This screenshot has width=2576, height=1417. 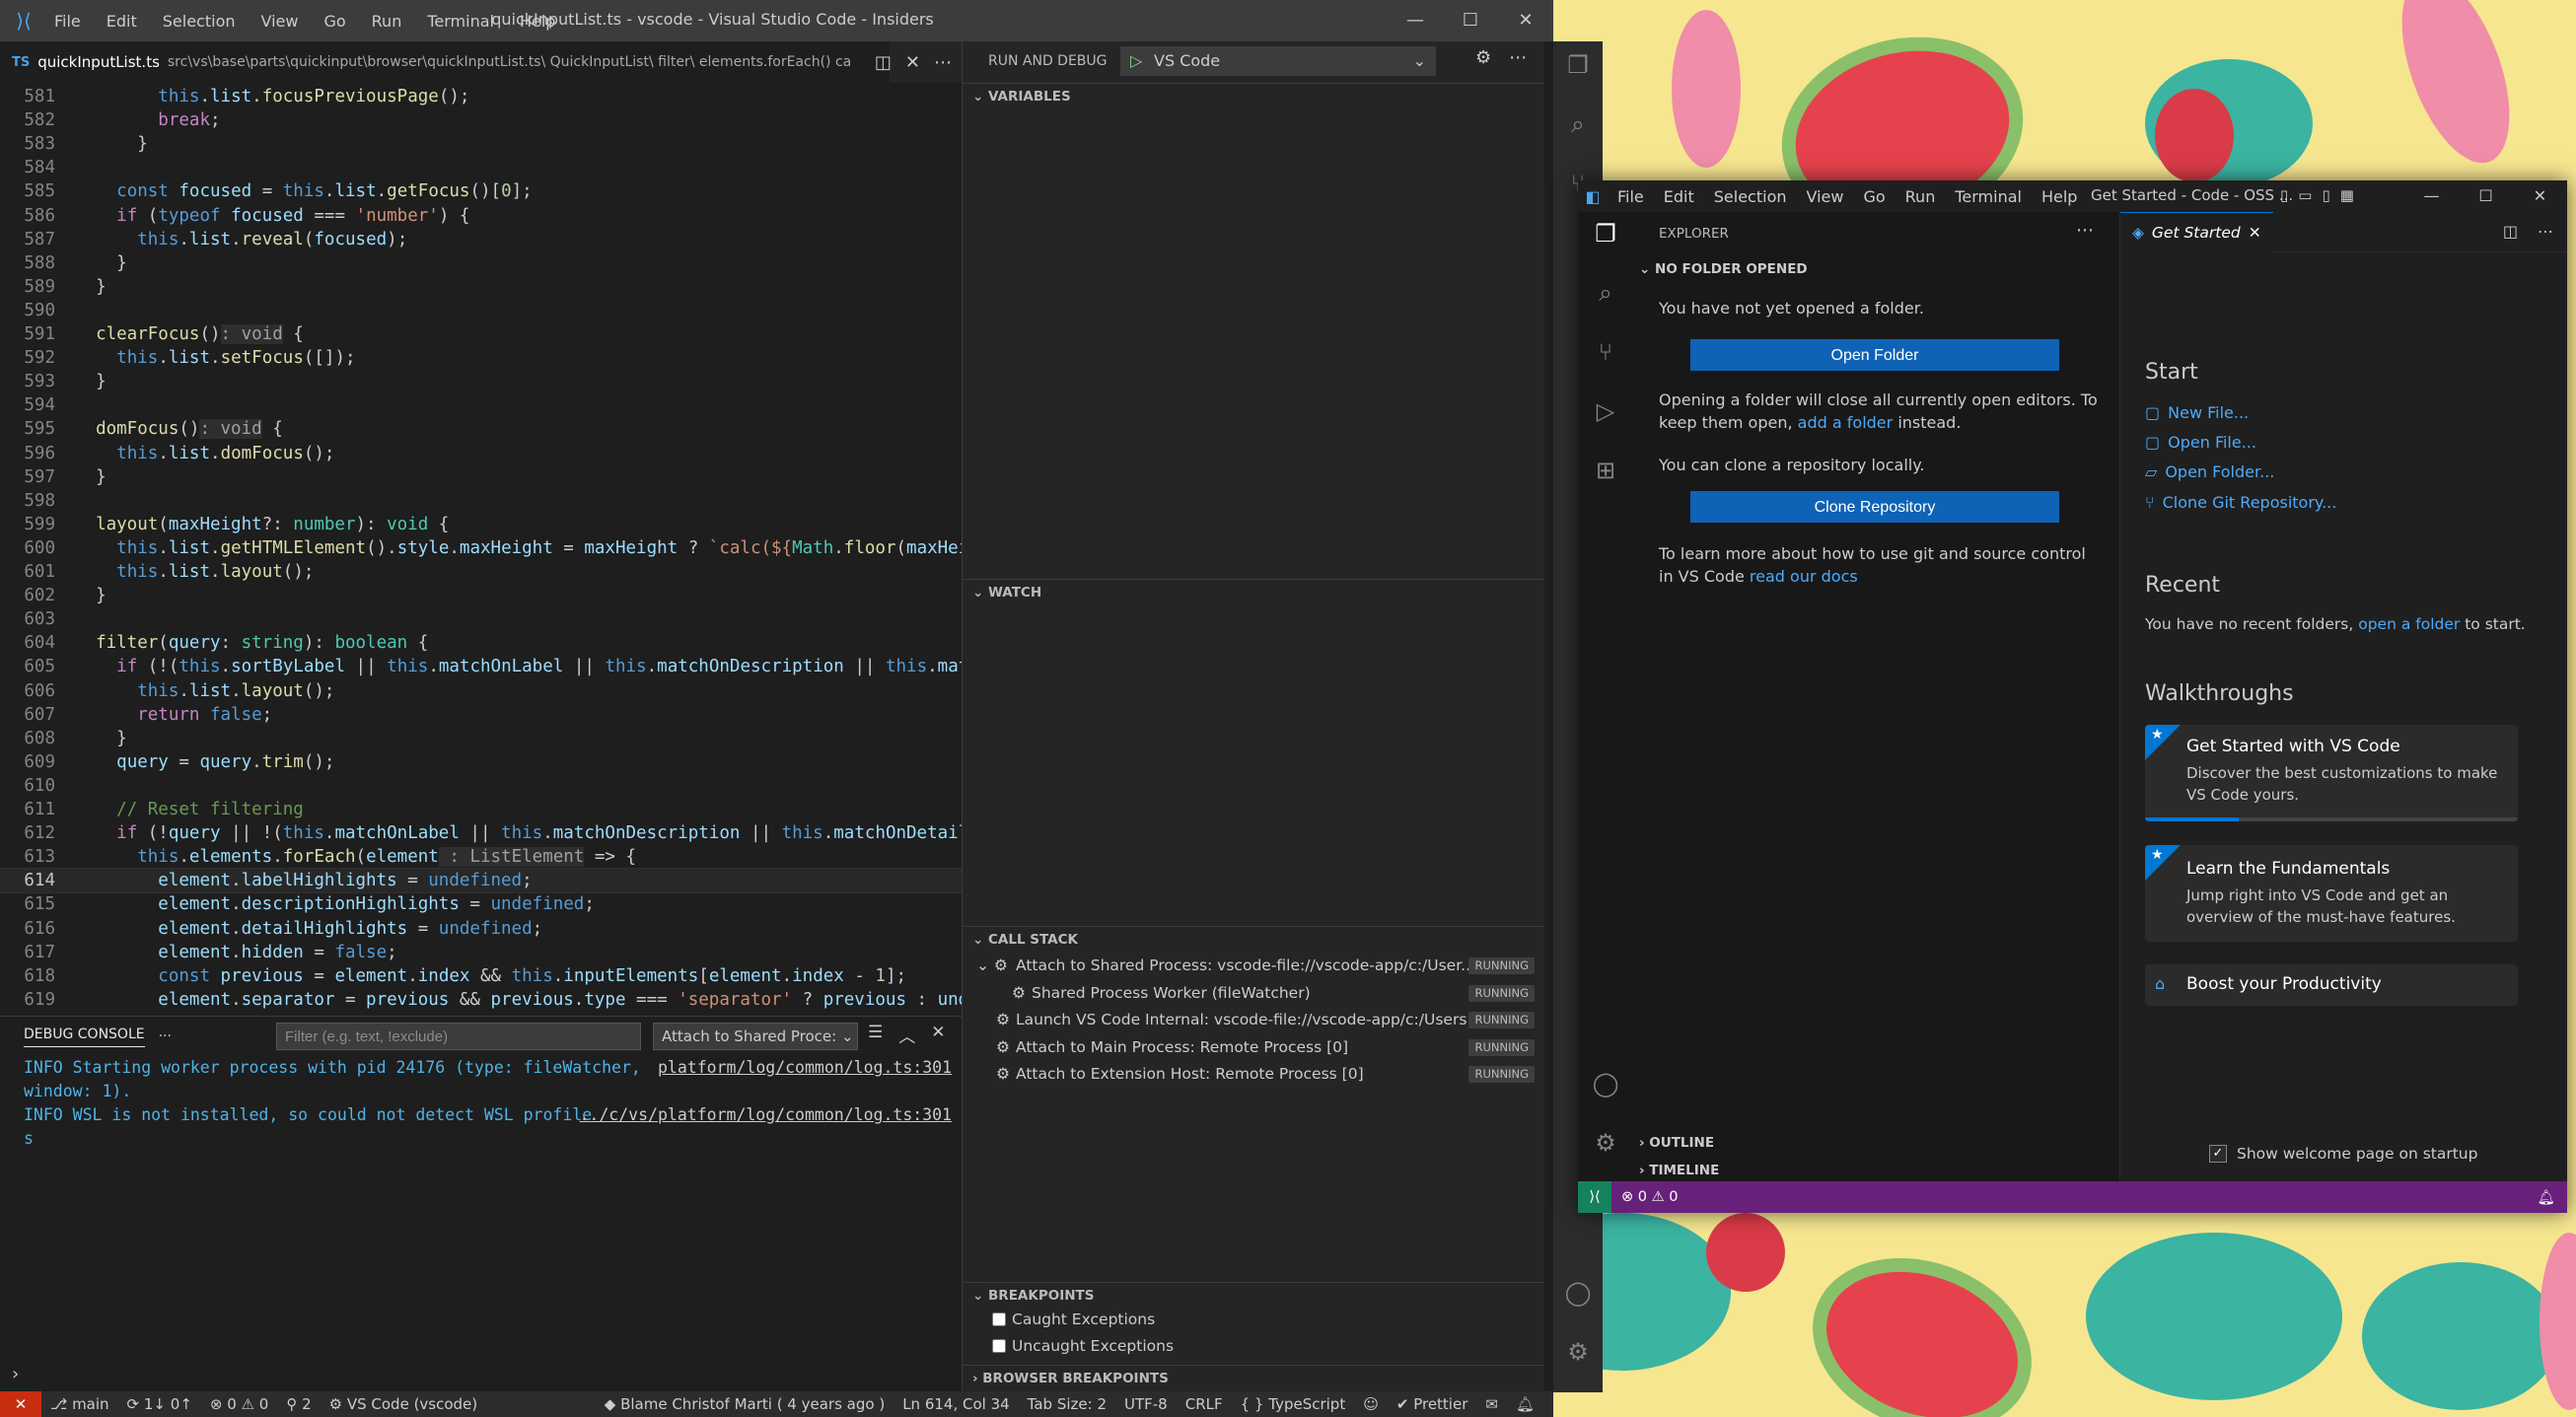 I want to click on code-line: 594, so click(x=481, y=405).